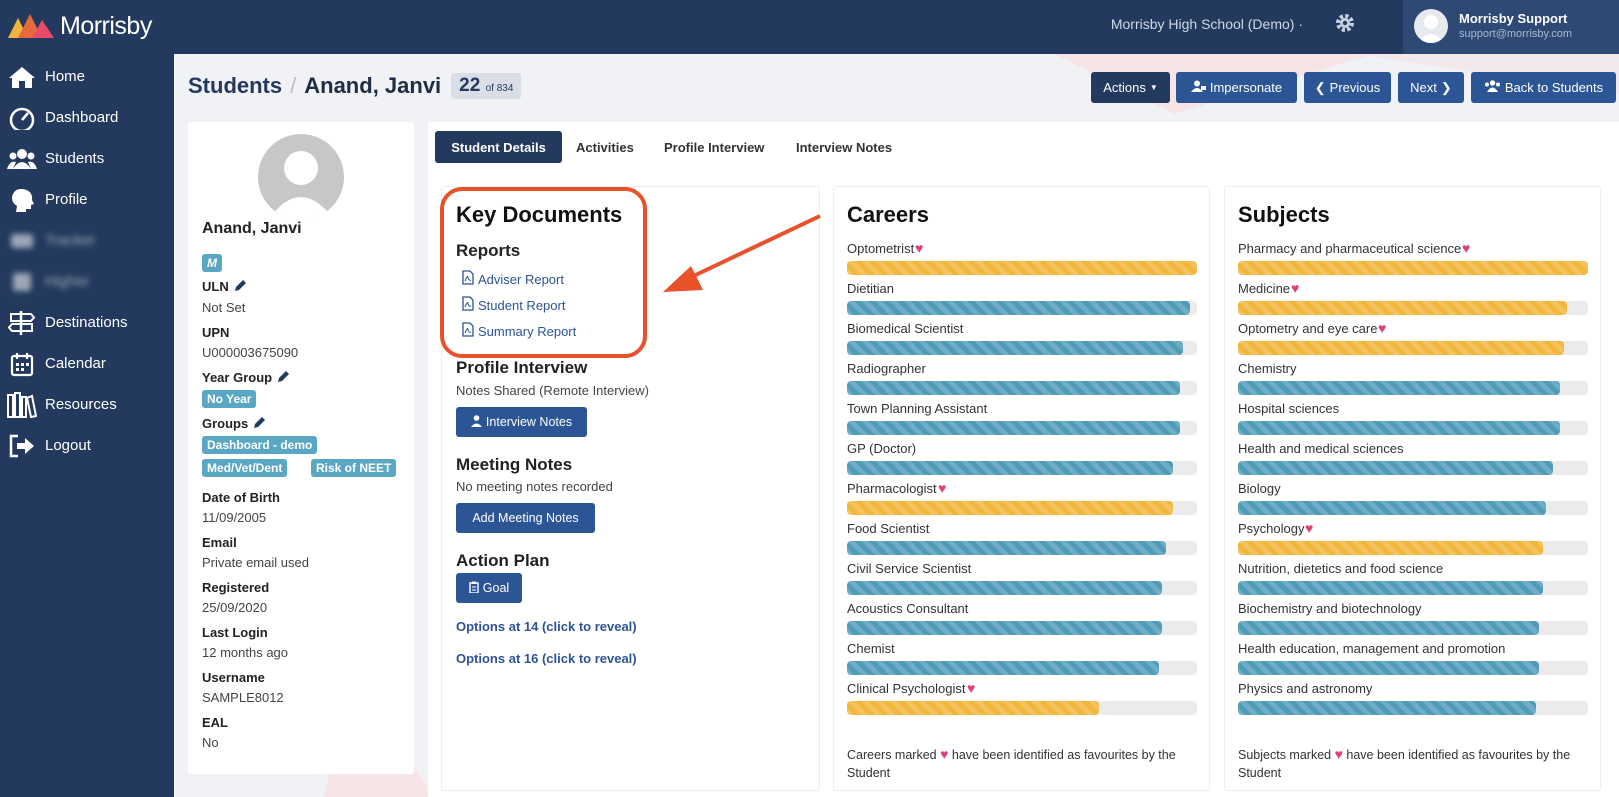 This screenshot has width=1619, height=797. What do you see at coordinates (224, 307) in the screenshot?
I see `uln-value: Not Set` at bounding box center [224, 307].